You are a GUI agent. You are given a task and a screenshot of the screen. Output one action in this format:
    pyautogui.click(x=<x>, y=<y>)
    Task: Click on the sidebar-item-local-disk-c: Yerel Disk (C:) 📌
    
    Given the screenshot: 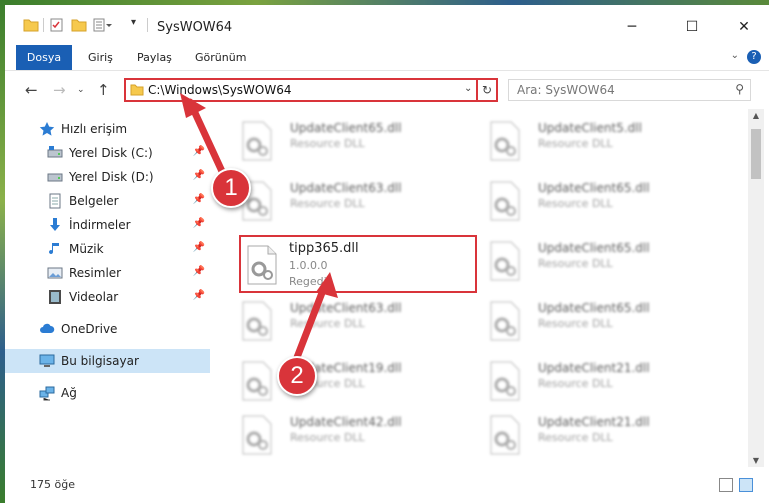 What is the action you would take?
    pyautogui.click(x=107, y=153)
    